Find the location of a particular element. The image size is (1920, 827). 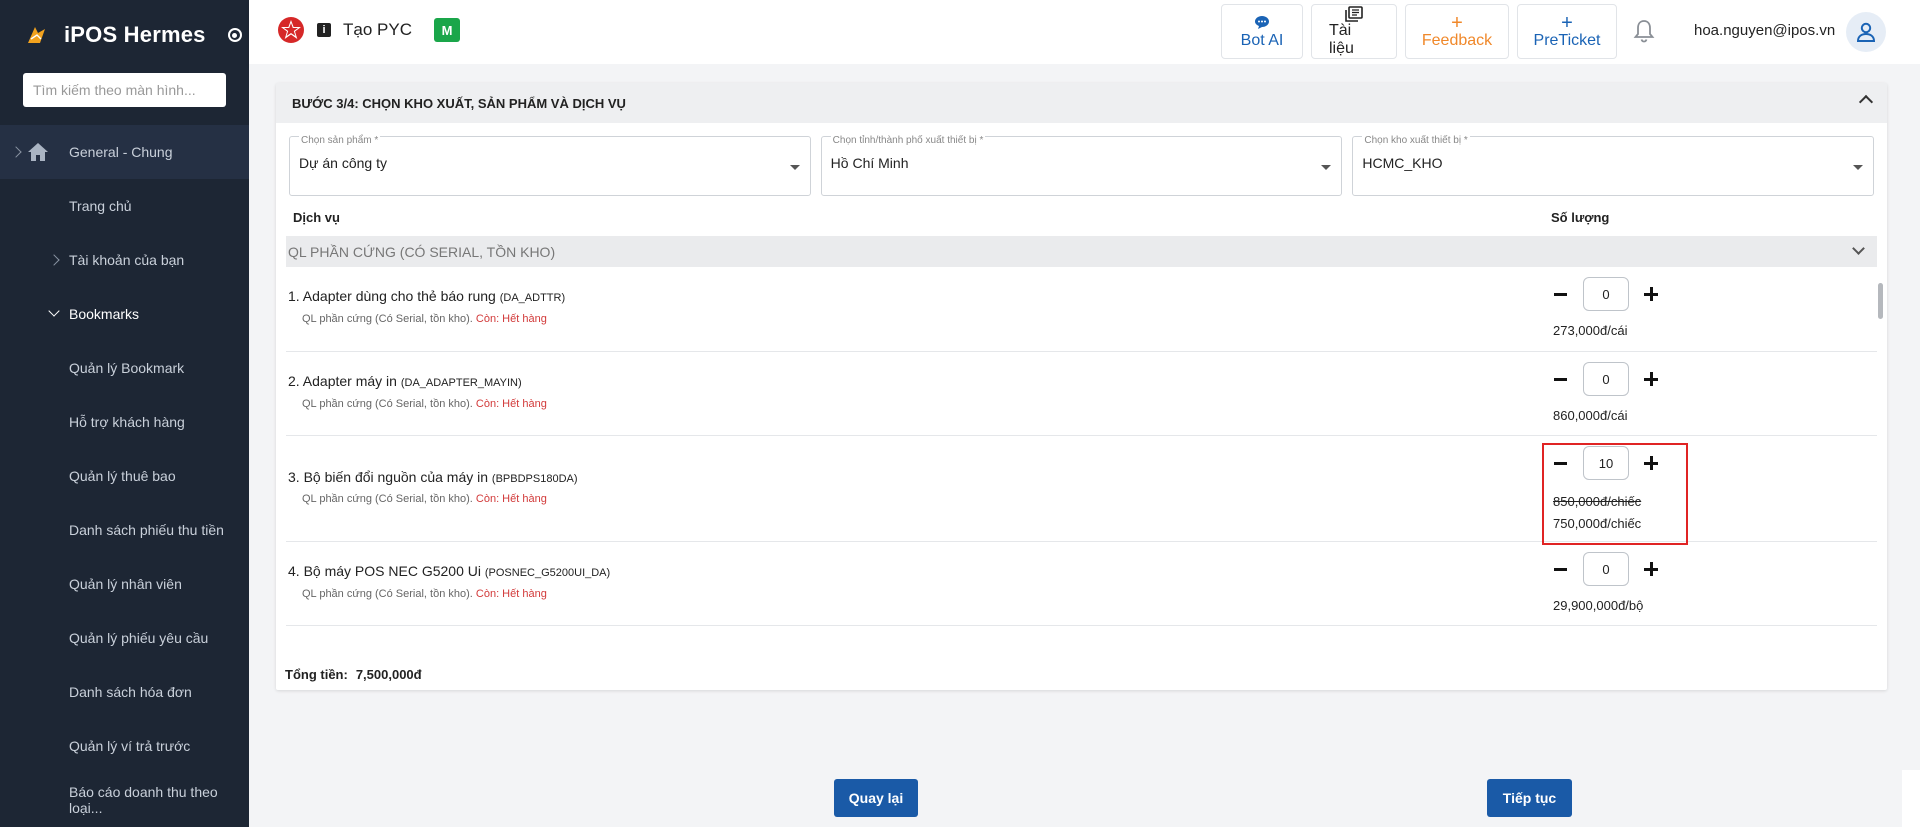

sidebar-item-label: Quản lý ví trả trước is located at coordinates (130, 746).